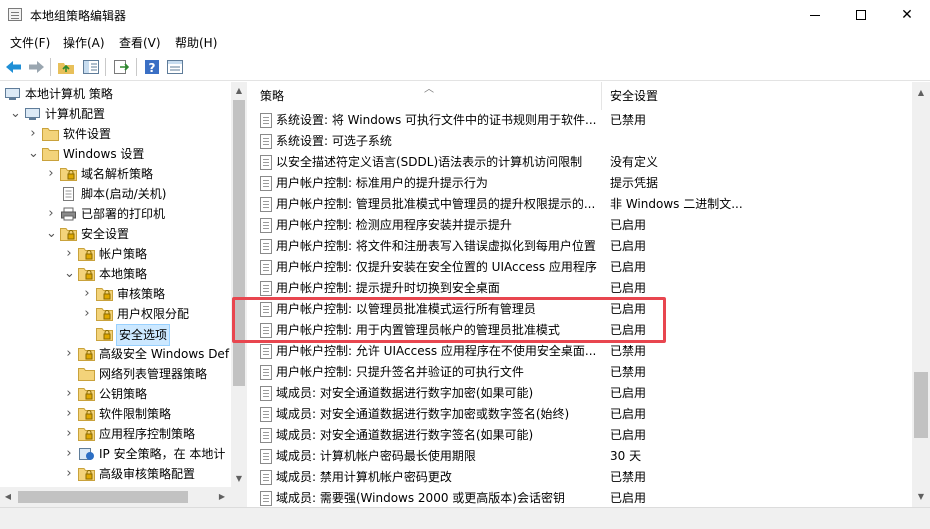 The height and width of the screenshot is (529, 930). Describe the element at coordinates (239, 243) in the screenshot. I see `tree-vertical-scroll-thumb` at that location.